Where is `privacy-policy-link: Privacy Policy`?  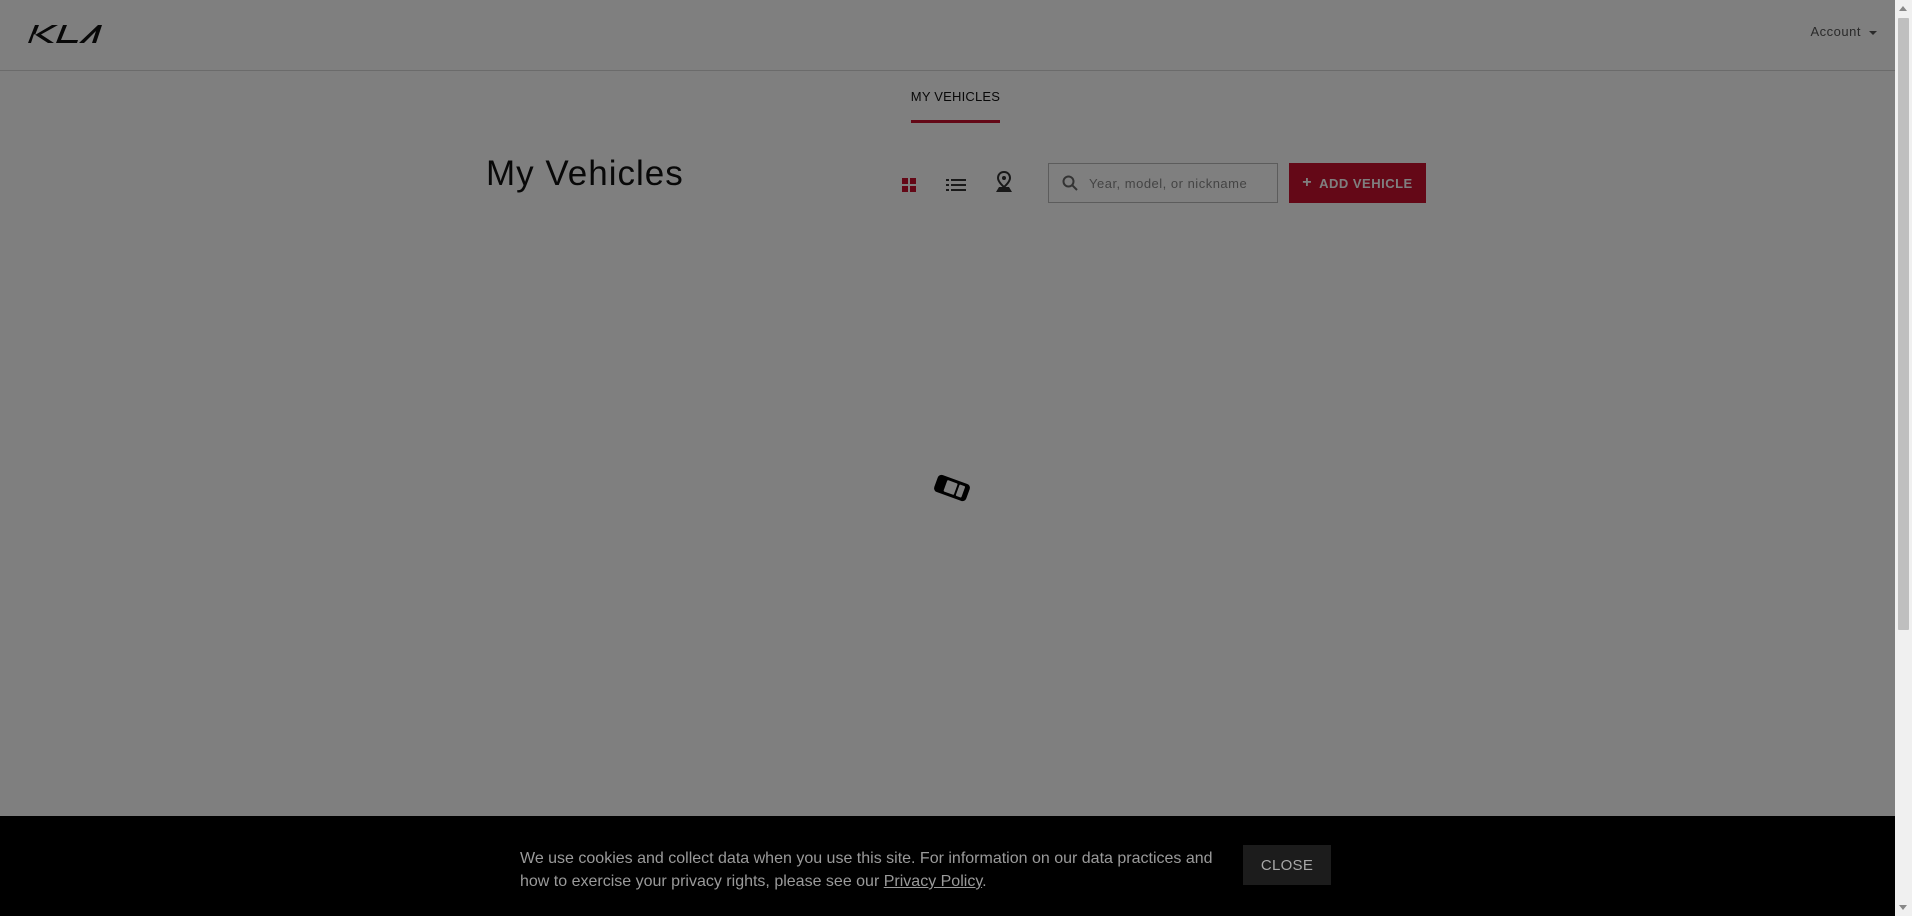 privacy-policy-link: Privacy Policy is located at coordinates (933, 881).